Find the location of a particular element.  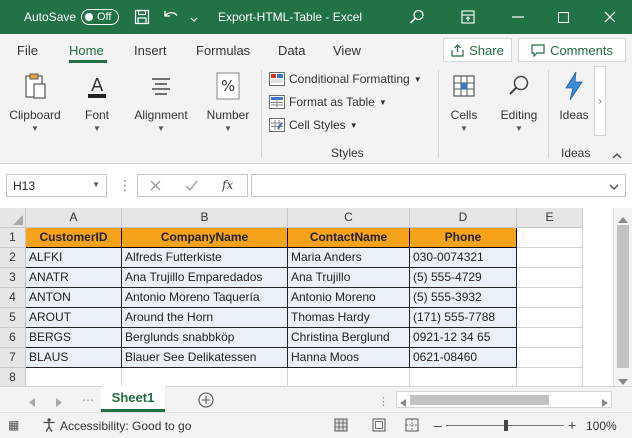

cell-e6 is located at coordinates (550, 338).